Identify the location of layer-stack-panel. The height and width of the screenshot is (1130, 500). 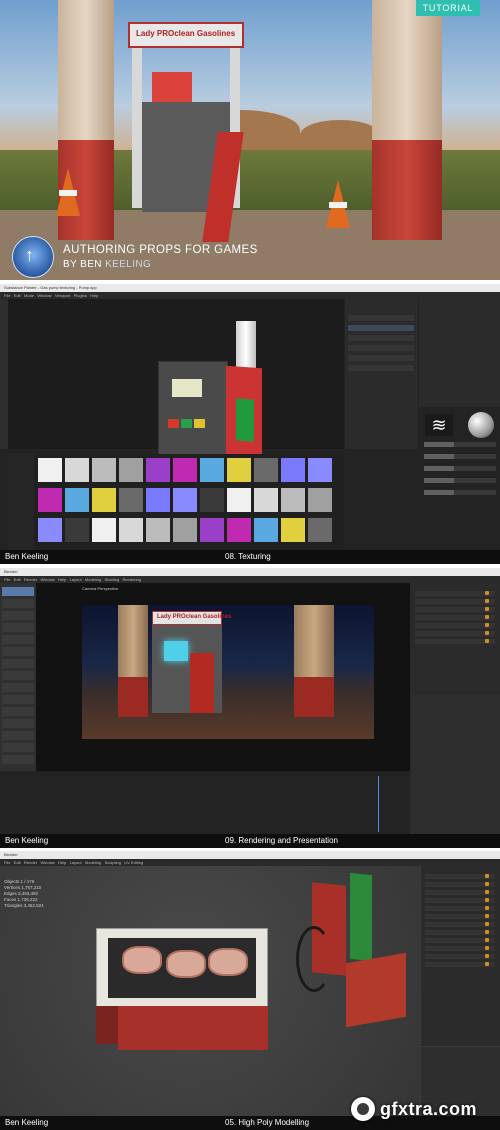
(381, 374).